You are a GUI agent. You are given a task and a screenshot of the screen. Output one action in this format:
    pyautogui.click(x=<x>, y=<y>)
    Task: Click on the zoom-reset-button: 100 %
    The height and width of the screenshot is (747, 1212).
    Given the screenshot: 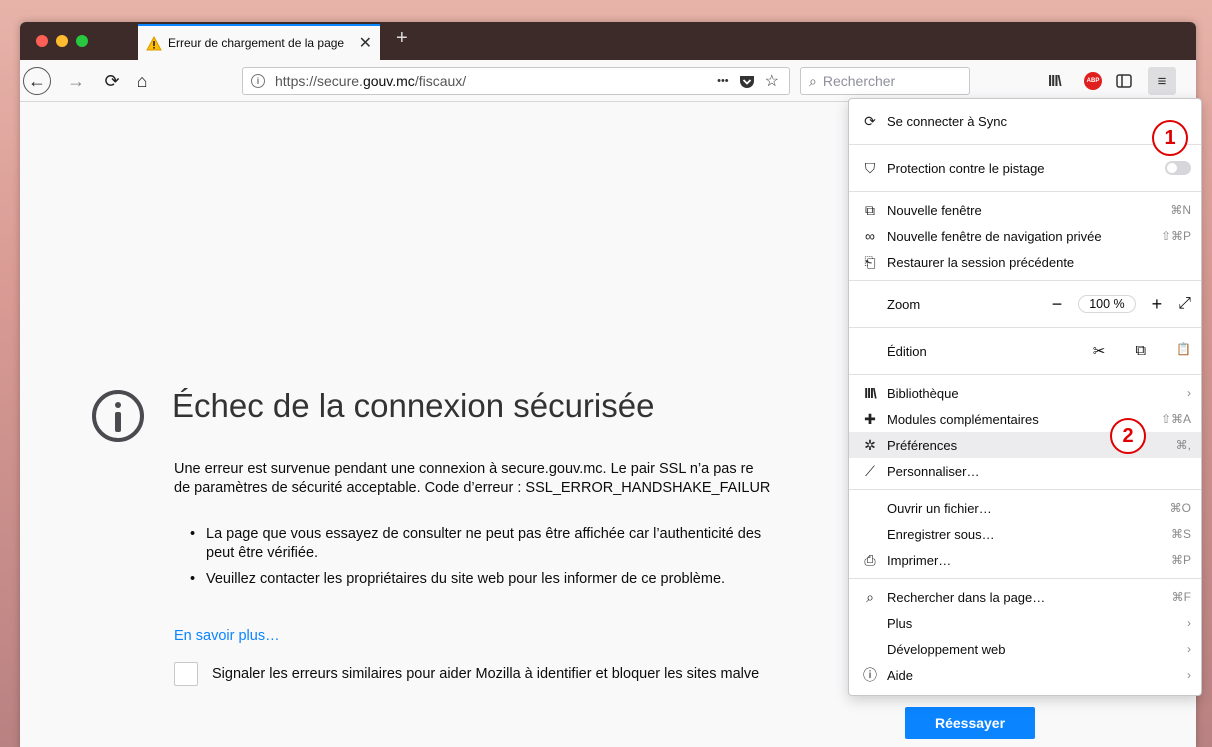 What is the action you would take?
    pyautogui.click(x=1107, y=304)
    